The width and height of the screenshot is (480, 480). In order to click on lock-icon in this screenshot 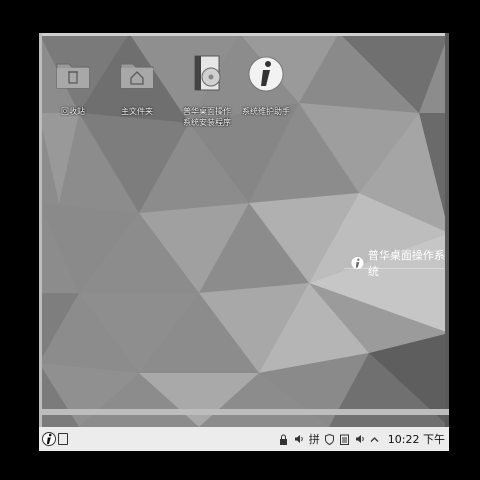, I will do `click(284, 439)`.